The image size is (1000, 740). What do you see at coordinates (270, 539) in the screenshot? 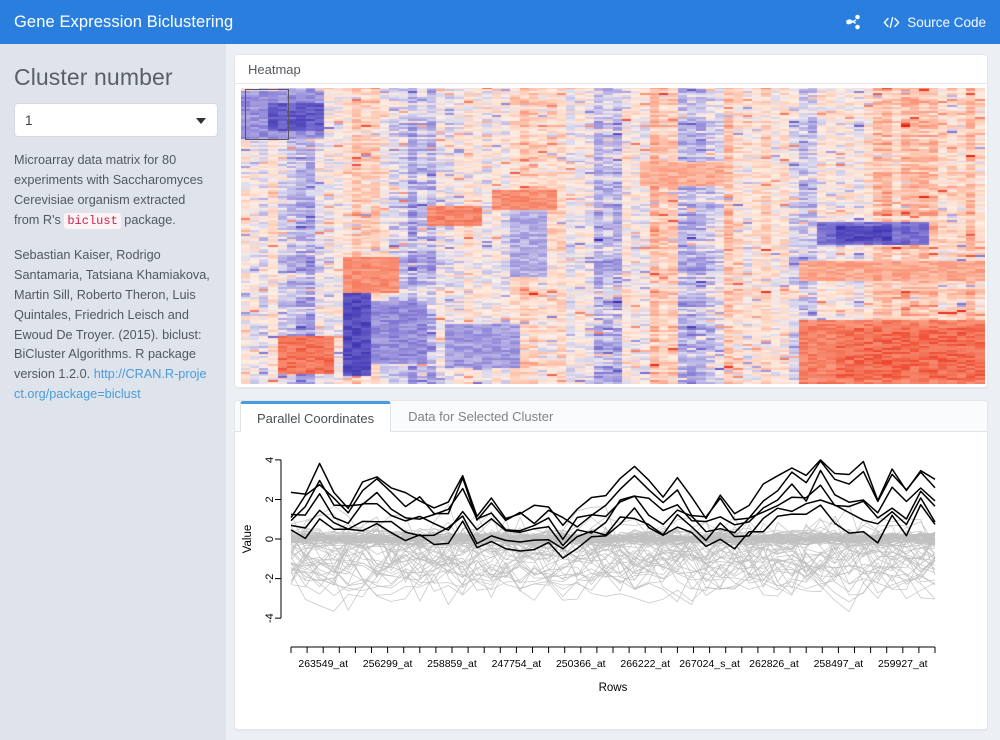
I see `svg-text: 0` at bounding box center [270, 539].